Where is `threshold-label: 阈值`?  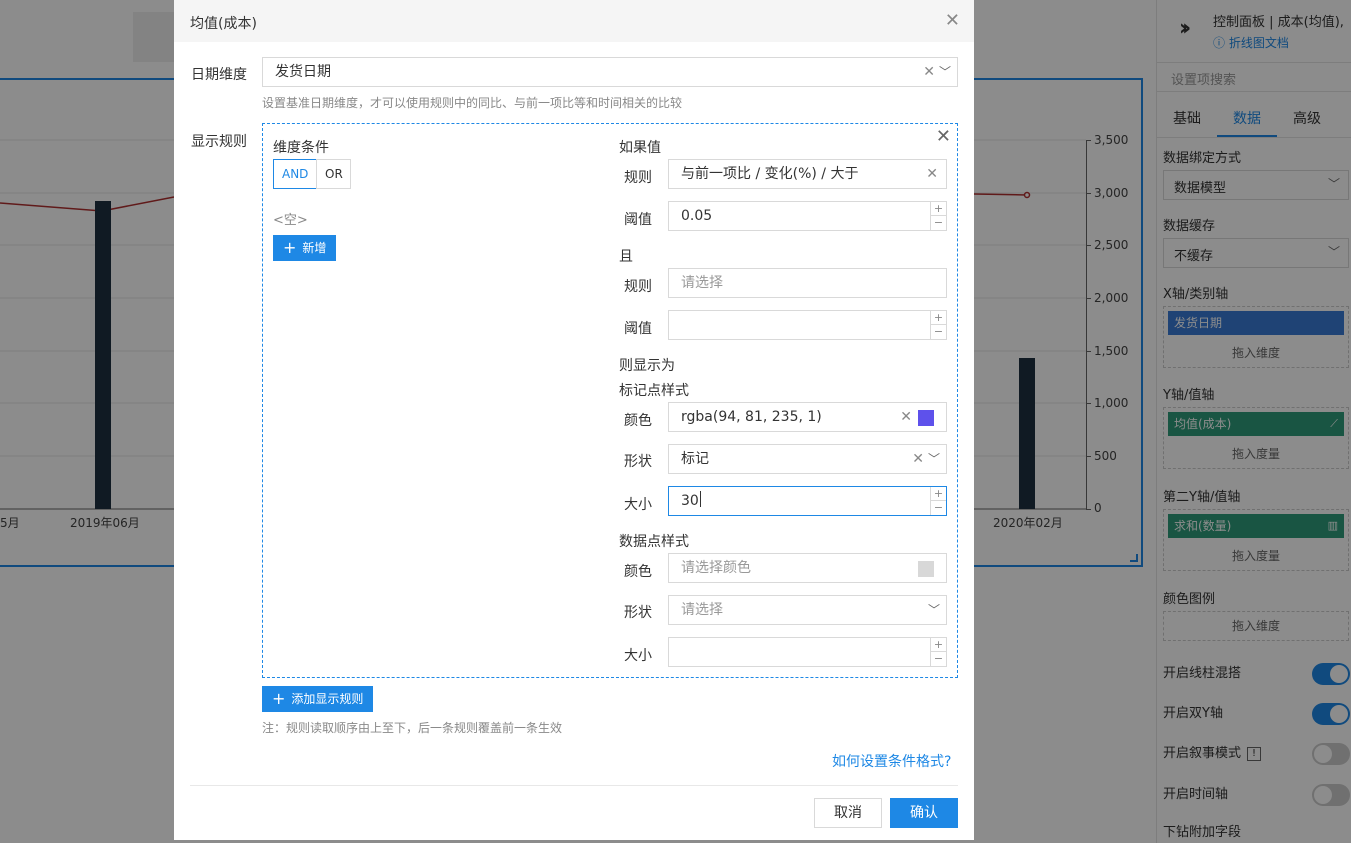
threshold-label: 阈值 is located at coordinates (638, 220).